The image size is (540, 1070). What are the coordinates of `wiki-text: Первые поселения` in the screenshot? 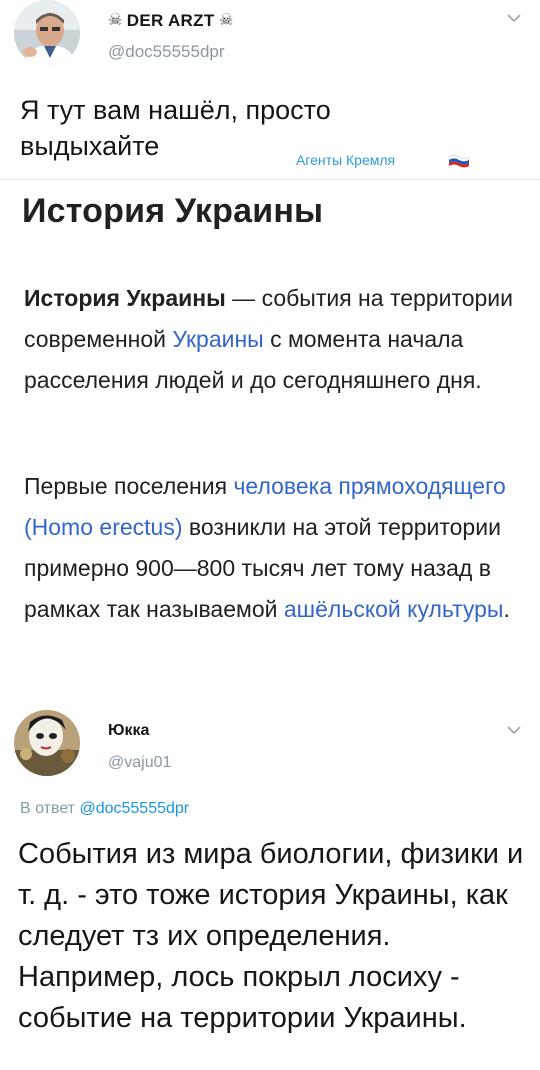 It's located at (129, 486).